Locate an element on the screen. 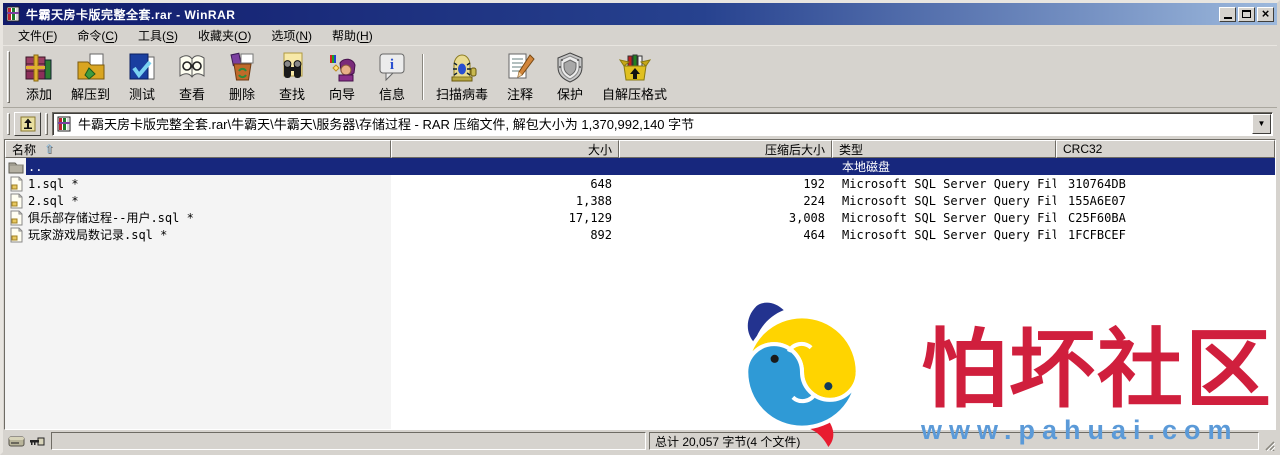 This screenshot has height=455, width=1280. toolbar-sfx-button: 自解压格式 is located at coordinates (634, 76).